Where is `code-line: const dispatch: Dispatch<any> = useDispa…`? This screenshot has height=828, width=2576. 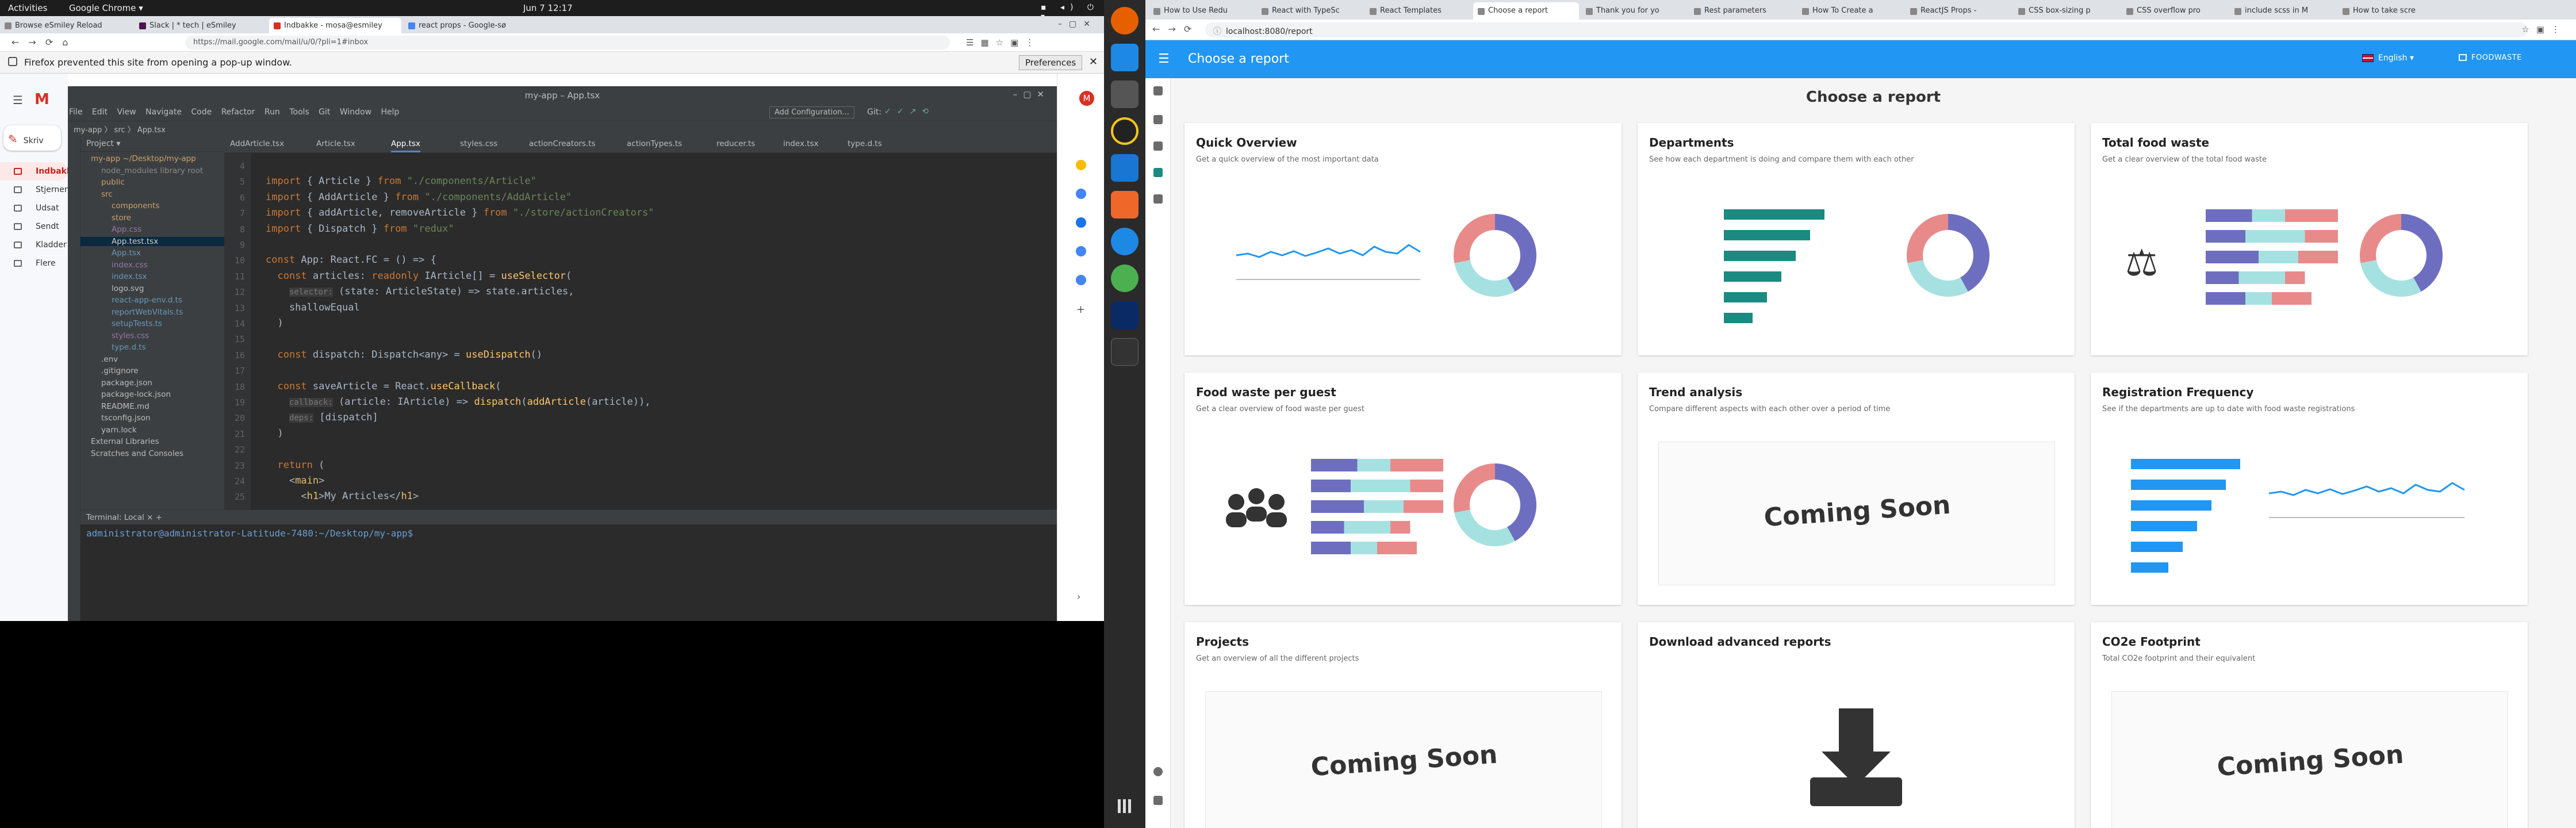 code-line: const dispatch: Dispatch<any> = useDispa… is located at coordinates (404, 355).